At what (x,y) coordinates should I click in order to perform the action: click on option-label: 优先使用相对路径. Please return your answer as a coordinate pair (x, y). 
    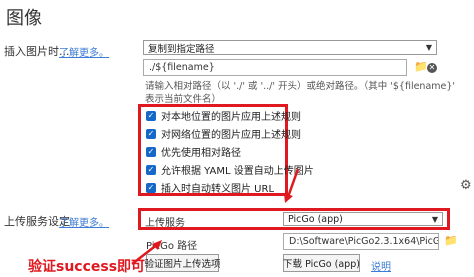
    Looking at the image, I should click on (201, 153).